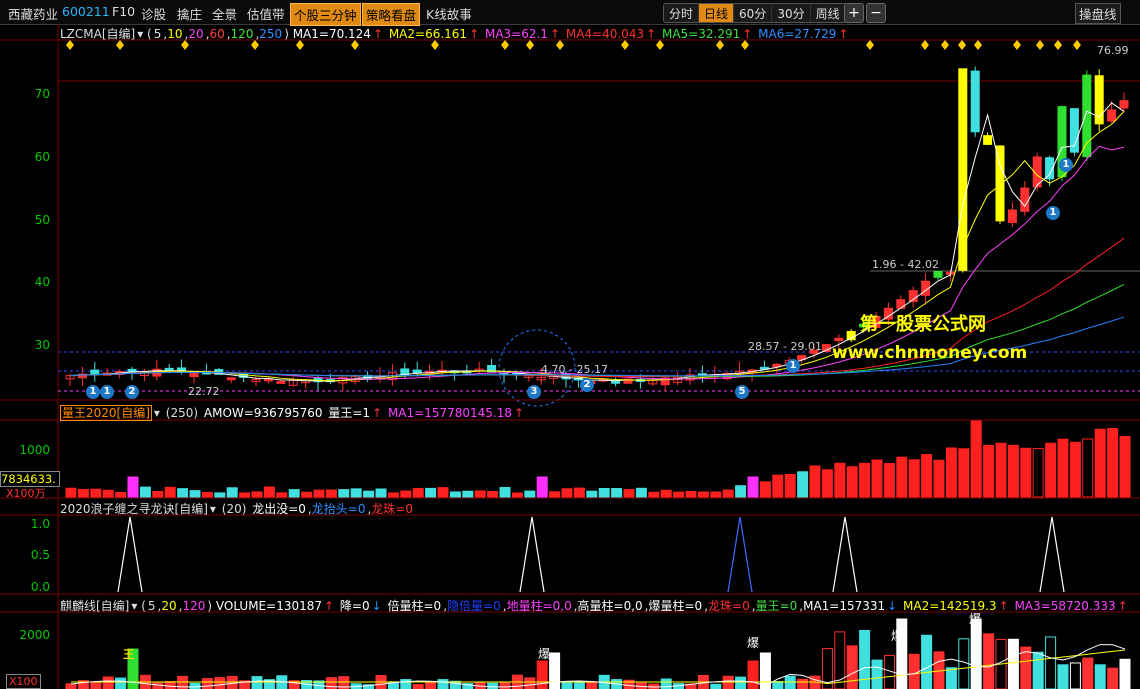 The image size is (1140, 689). What do you see at coordinates (598, 459) in the screenshot?
I see `volume-bars` at bounding box center [598, 459].